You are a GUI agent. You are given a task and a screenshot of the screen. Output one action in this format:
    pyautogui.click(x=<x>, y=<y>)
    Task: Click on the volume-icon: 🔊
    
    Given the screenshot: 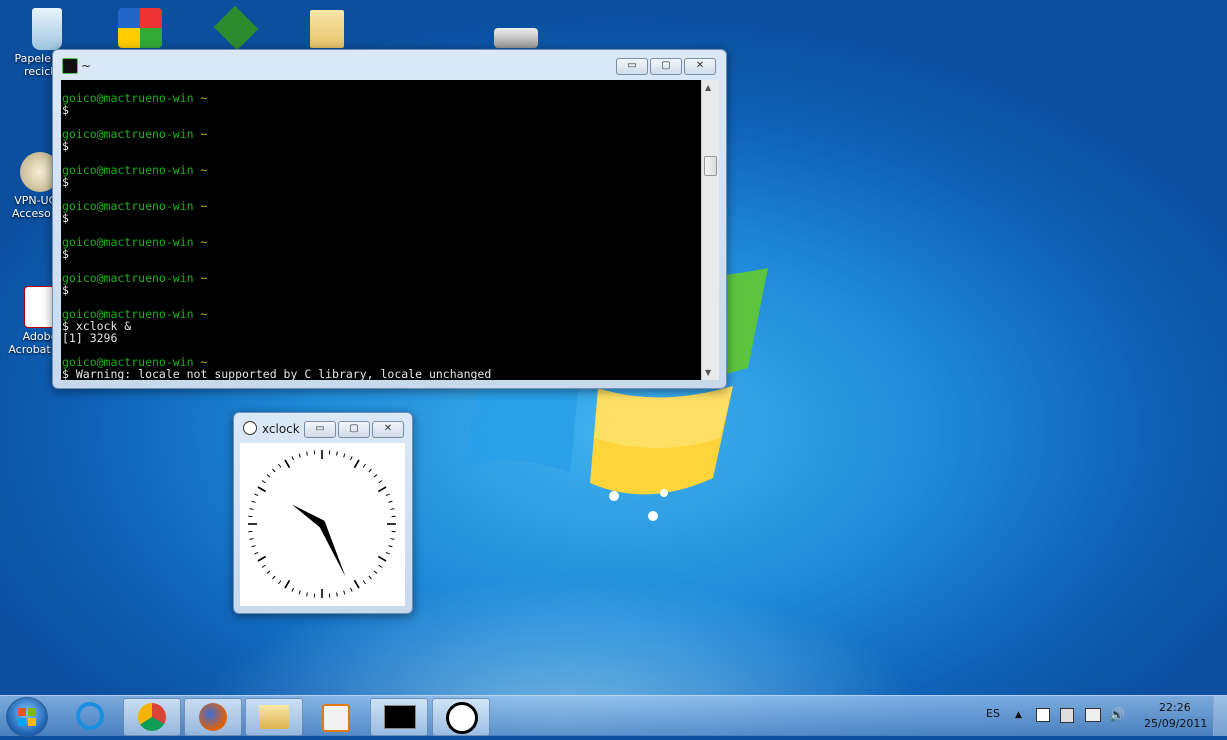 What is the action you would take?
    pyautogui.click(x=1117, y=715)
    